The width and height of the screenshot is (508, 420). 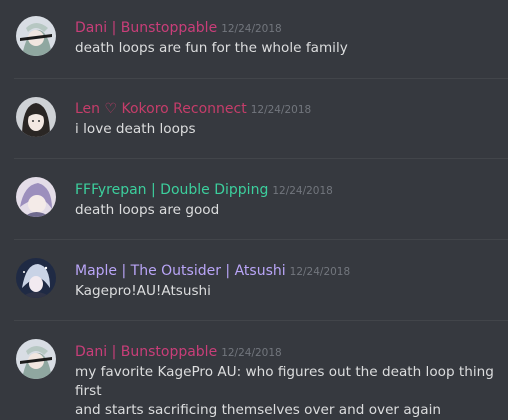 I want to click on username: Maple | The Outsider | Atsushi, so click(x=180, y=271).